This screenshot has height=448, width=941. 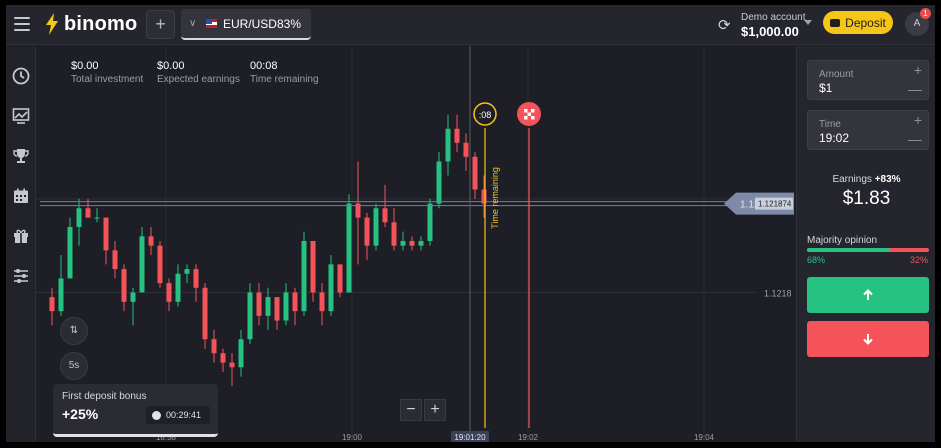 What do you see at coordinates (101, 23) in the screenshot?
I see `logo-text: binomo` at bounding box center [101, 23].